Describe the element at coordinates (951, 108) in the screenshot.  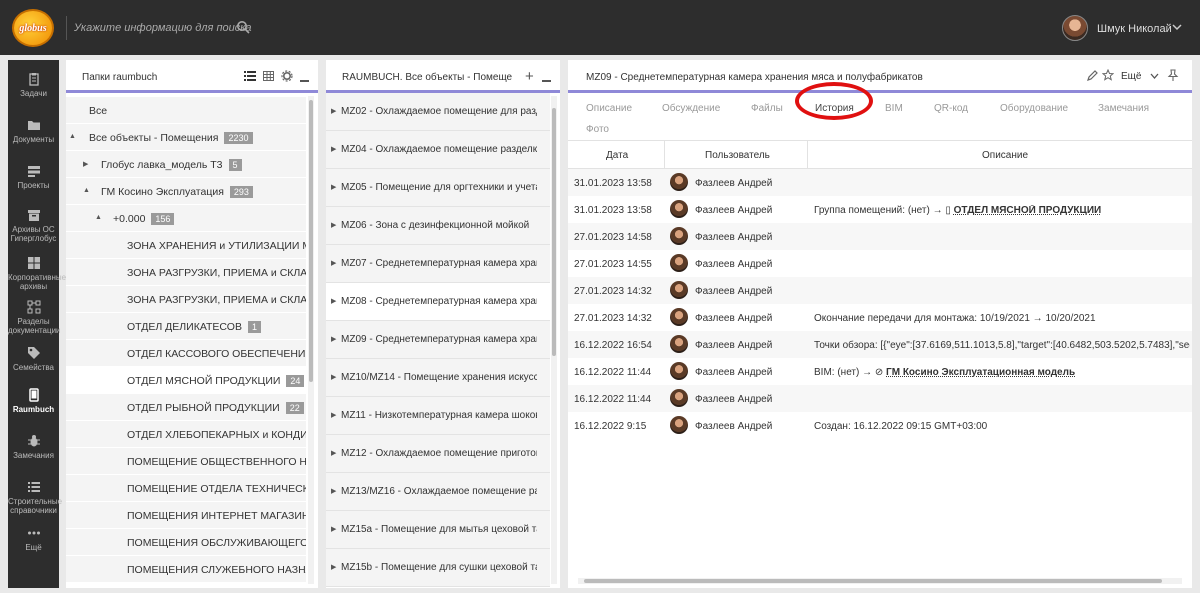
I see `tab-5: QR-код` at that location.